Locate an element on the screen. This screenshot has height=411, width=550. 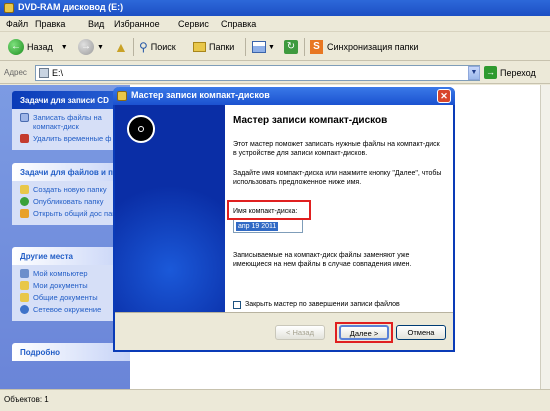
share-folder-label: Открыть общий дос папке is located at coordinates (78, 213).